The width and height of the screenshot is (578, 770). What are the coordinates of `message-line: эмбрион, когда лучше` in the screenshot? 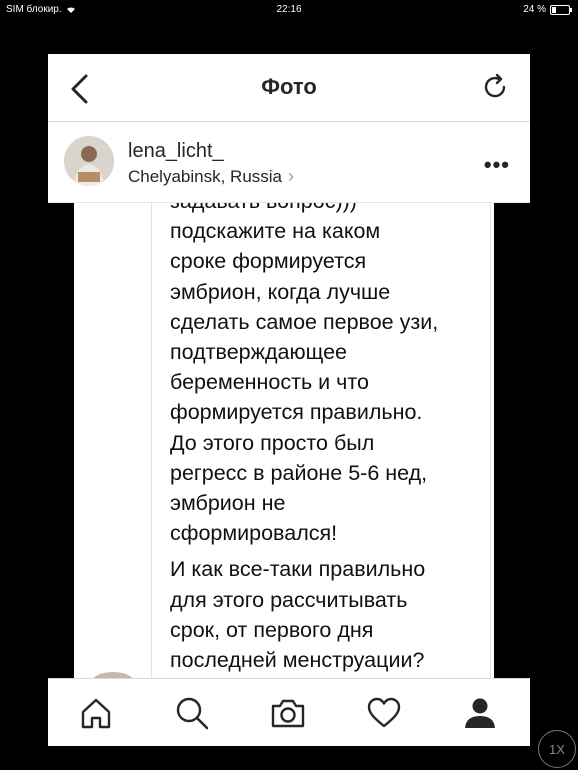 It's located at (280, 291).